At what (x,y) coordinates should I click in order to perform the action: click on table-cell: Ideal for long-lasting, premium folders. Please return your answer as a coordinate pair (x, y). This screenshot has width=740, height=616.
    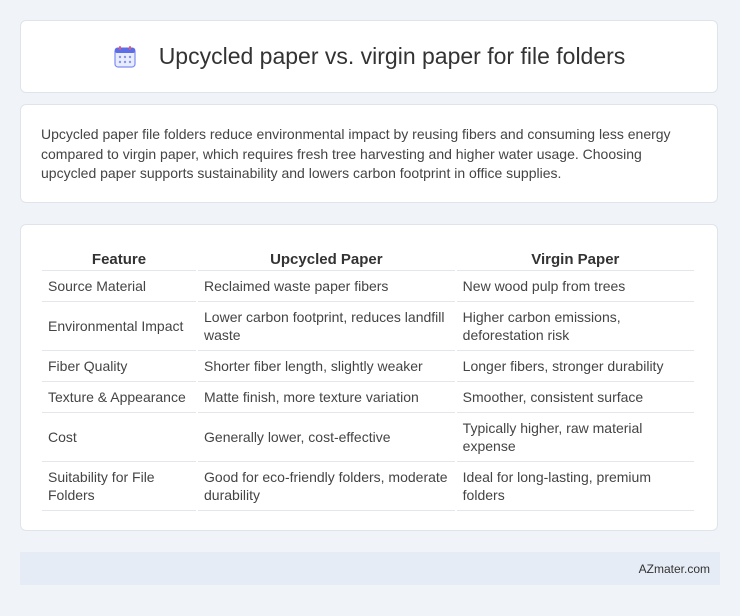
    Looking at the image, I should click on (575, 486).